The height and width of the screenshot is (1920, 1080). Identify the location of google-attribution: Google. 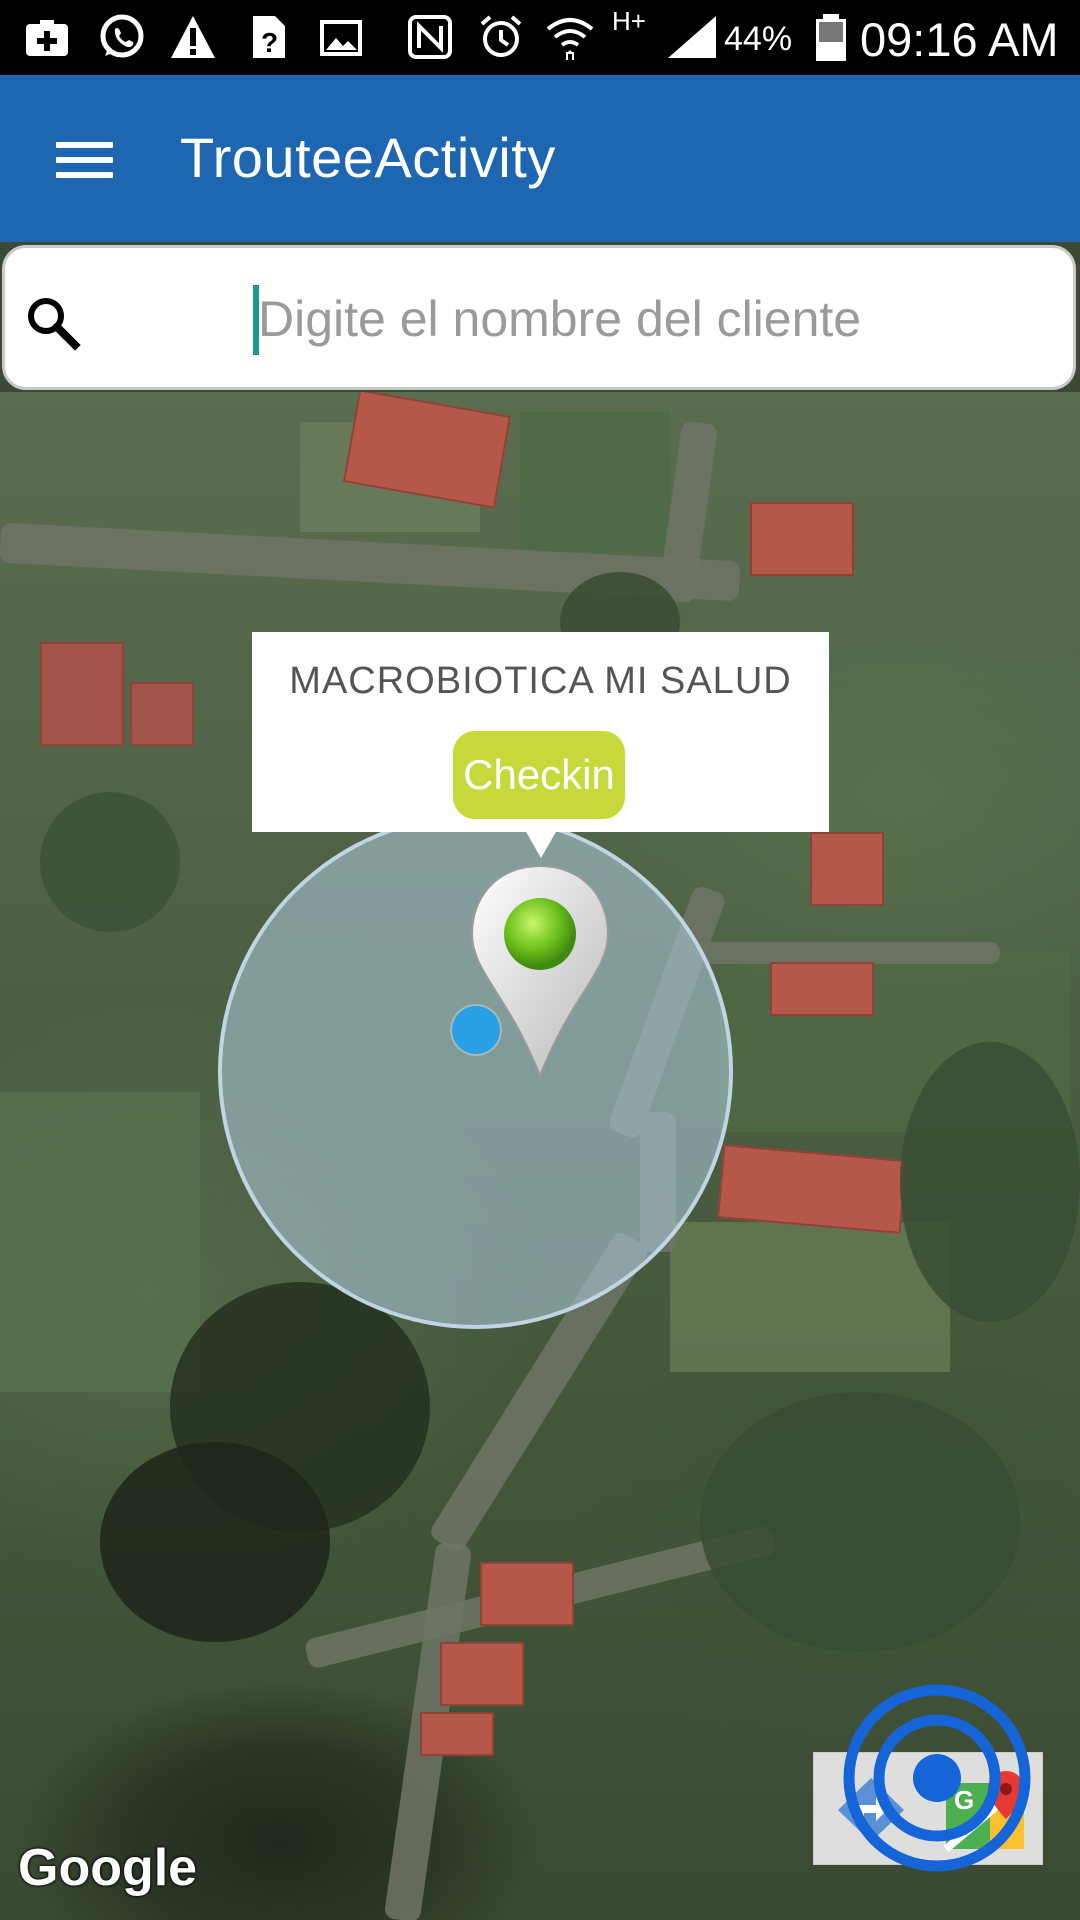
(108, 1868).